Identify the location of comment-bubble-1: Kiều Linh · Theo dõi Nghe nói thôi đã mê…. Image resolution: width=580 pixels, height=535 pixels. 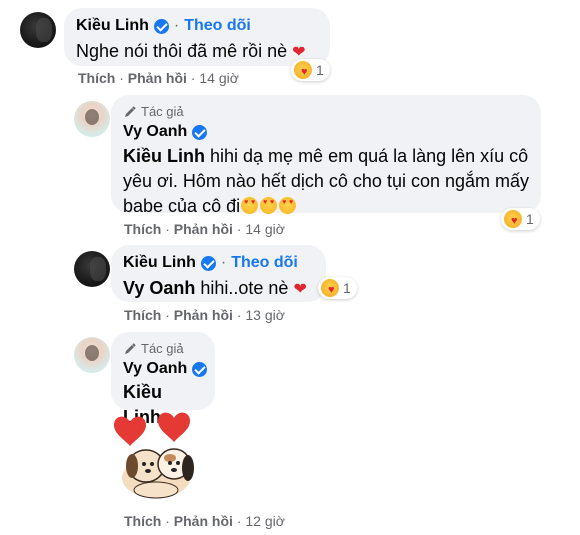
(197, 37).